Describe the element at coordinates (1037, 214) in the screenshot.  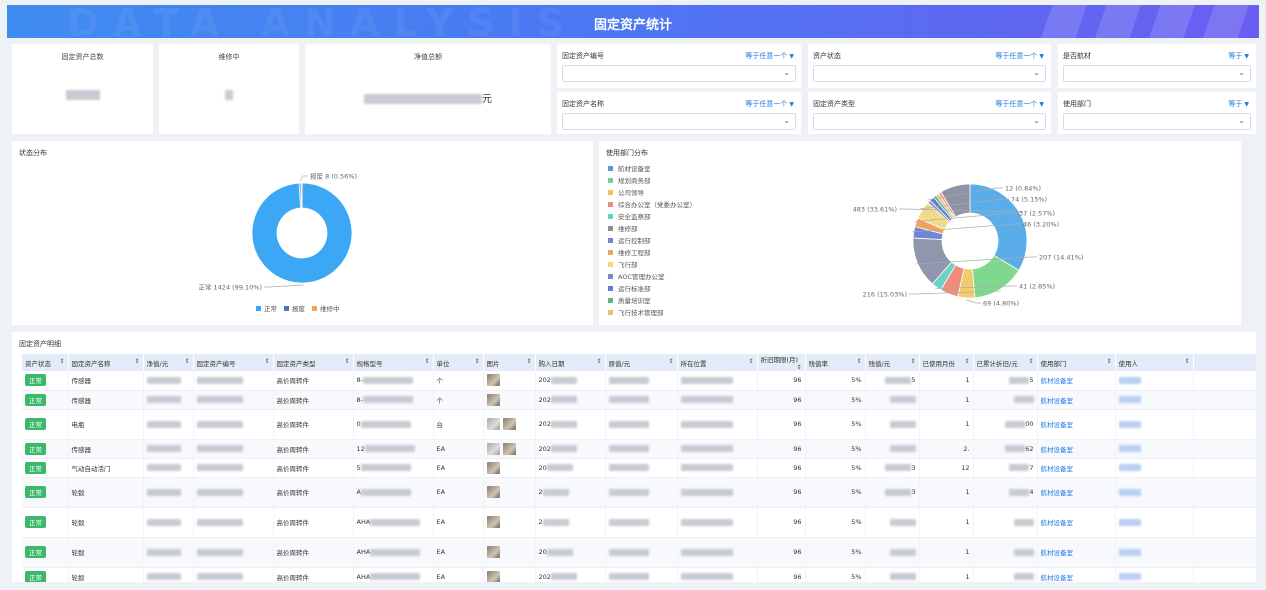
I see `slice-label: 37 (2.57%)` at that location.